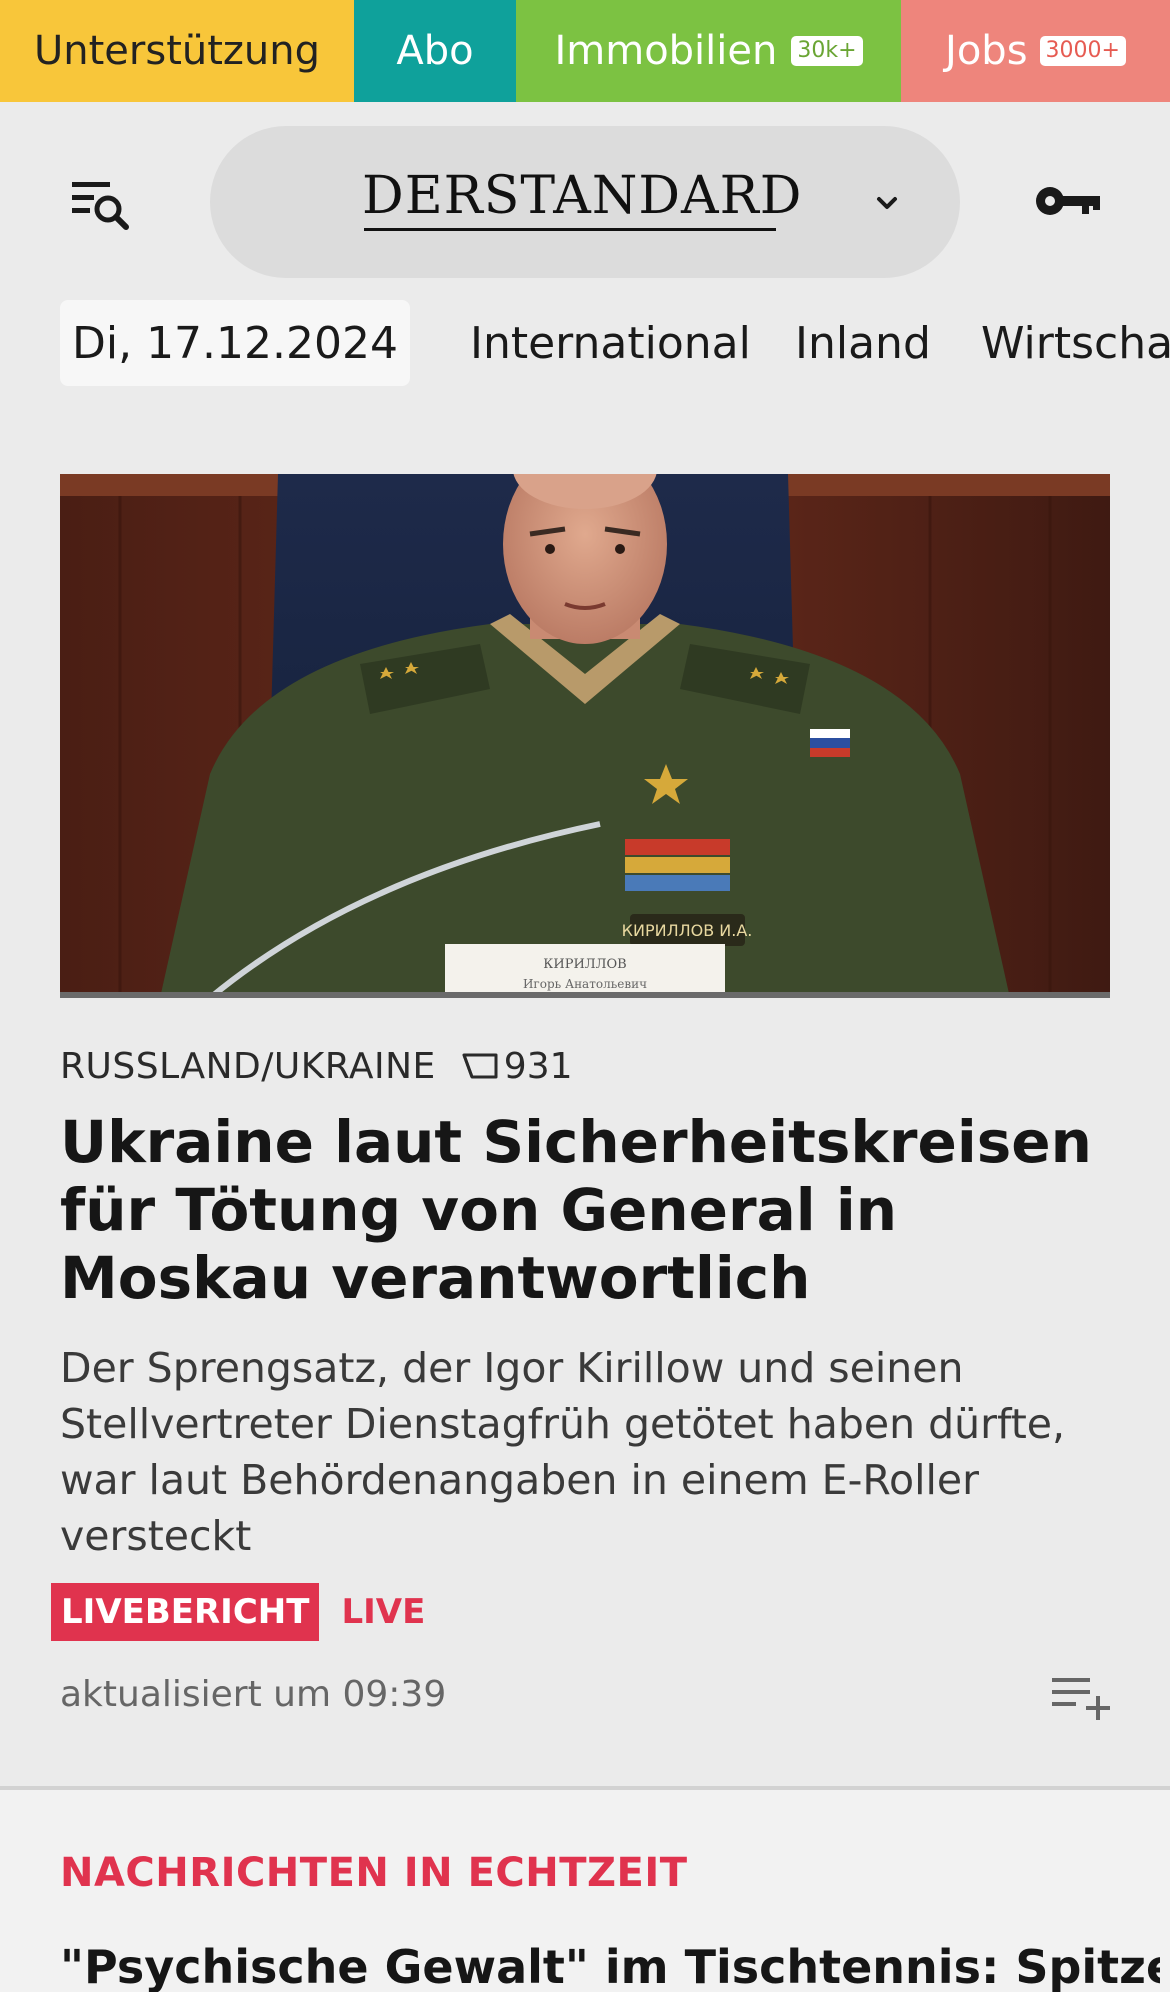 This screenshot has height=1992, width=1170. I want to click on article-kicker-row: RUSSLAND/UKRAINE 931, so click(316, 1066).